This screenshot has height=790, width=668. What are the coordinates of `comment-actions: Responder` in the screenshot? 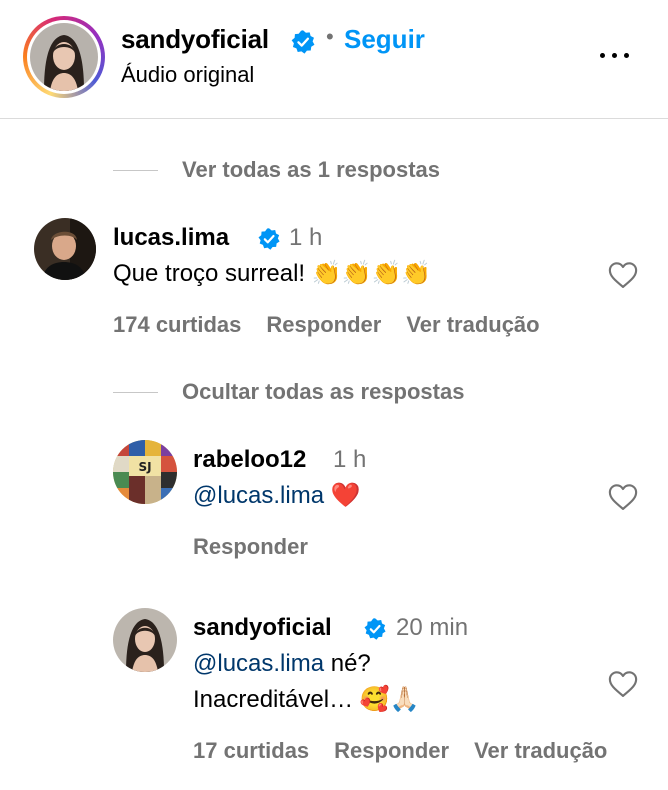 It's located at (250, 547).